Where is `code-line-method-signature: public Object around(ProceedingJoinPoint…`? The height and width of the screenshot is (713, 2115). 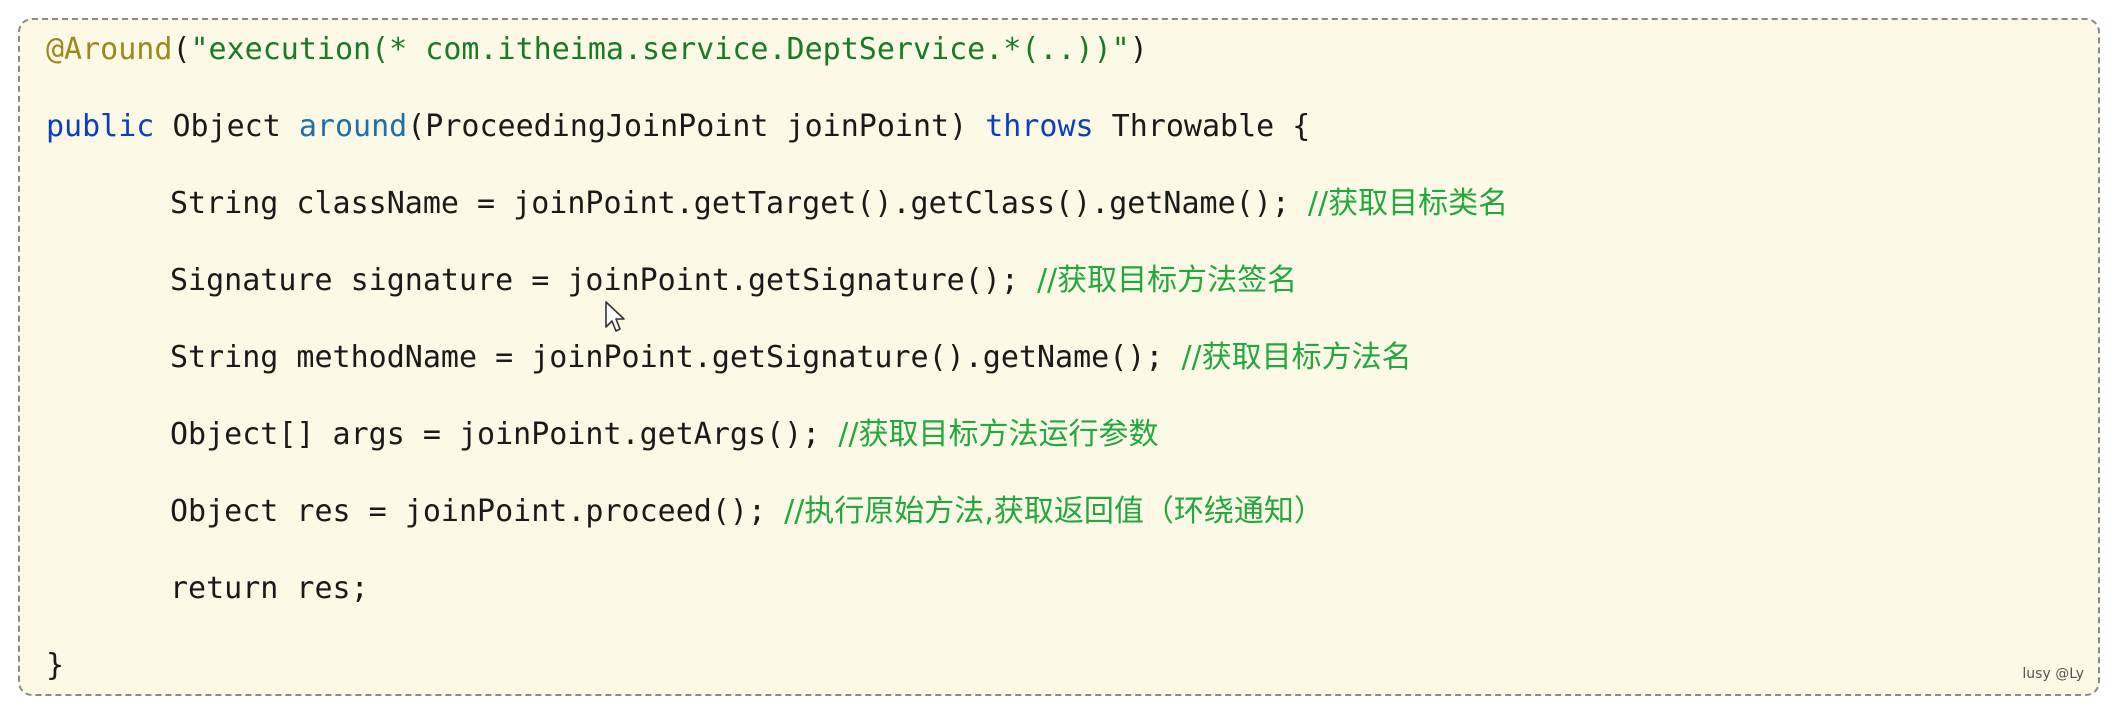
code-line-method-signature: public Object around(ProceedingJoinPoint… is located at coordinates (678, 127).